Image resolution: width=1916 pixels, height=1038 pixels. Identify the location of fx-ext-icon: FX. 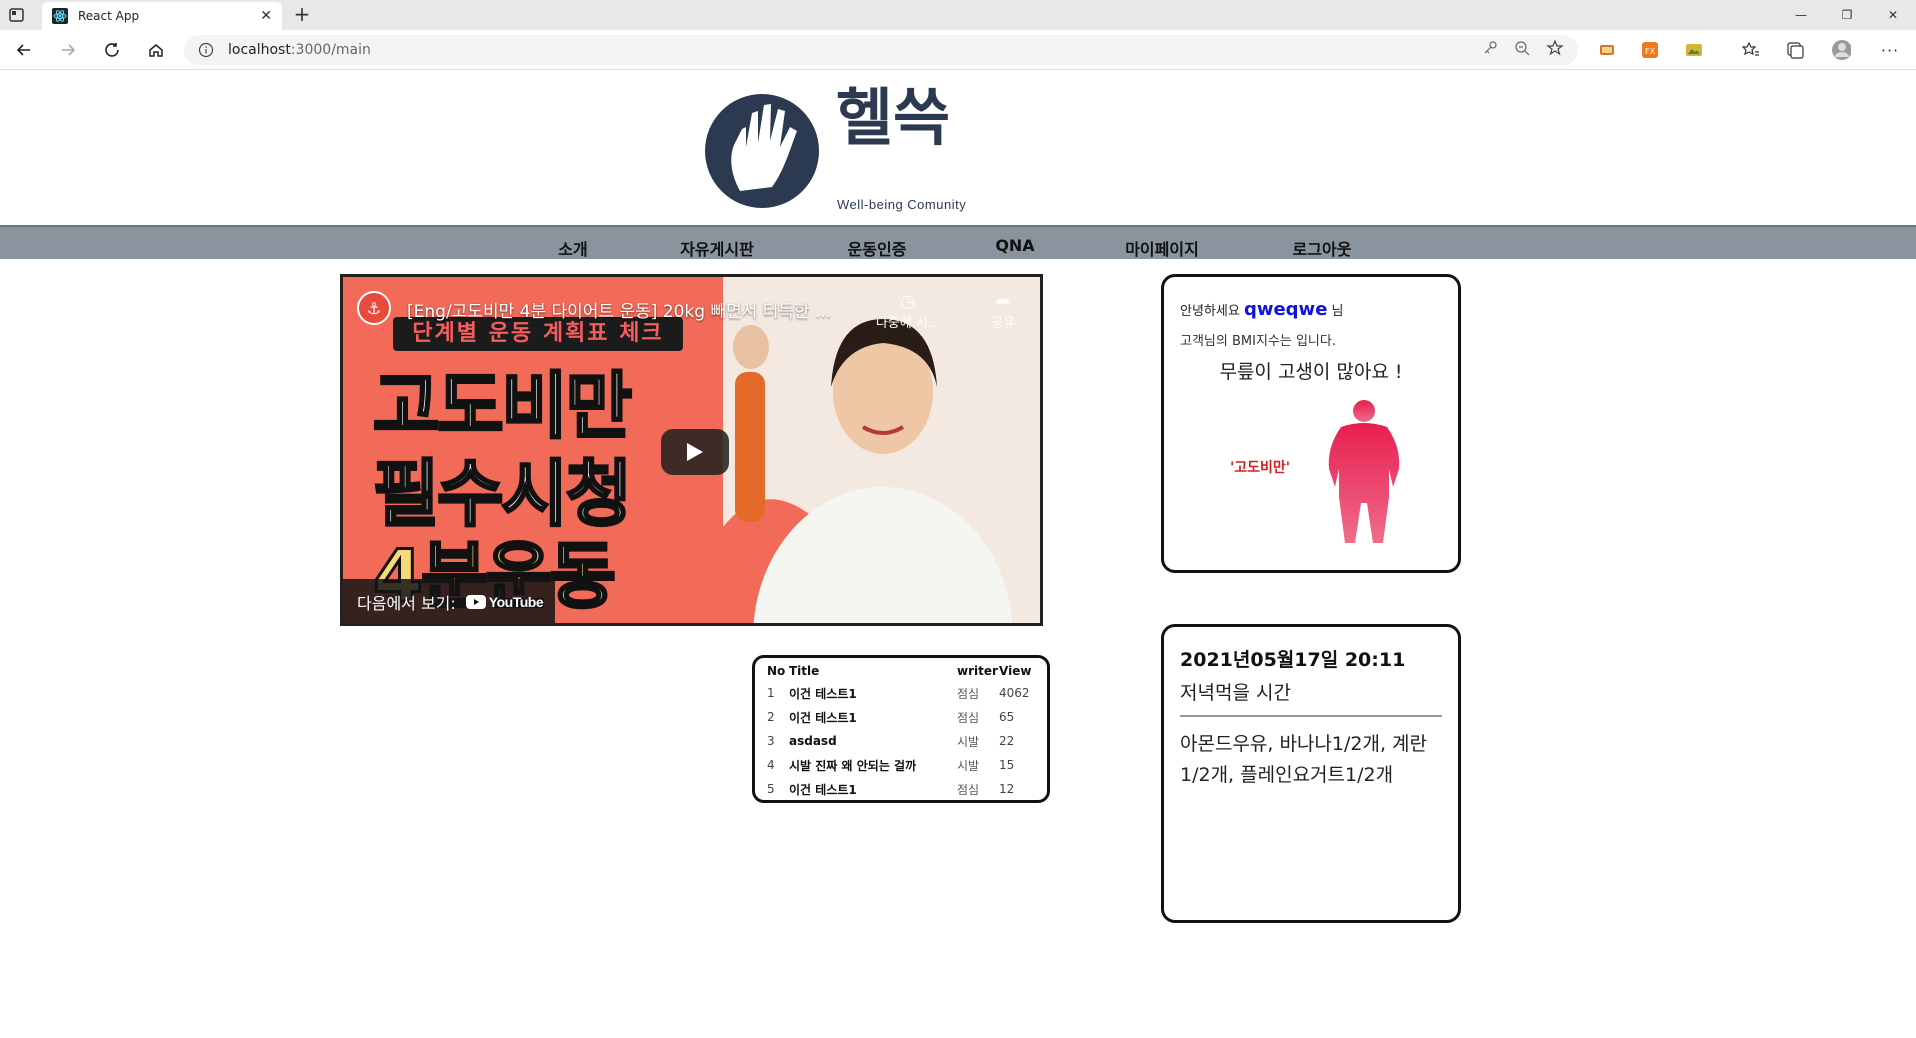
(1650, 50).